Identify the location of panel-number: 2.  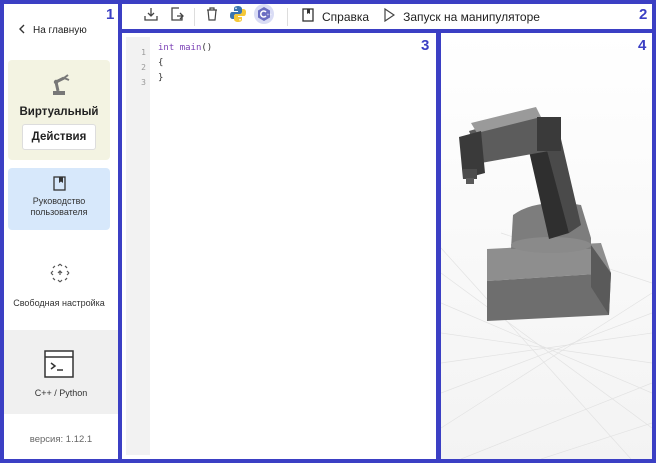
(643, 14).